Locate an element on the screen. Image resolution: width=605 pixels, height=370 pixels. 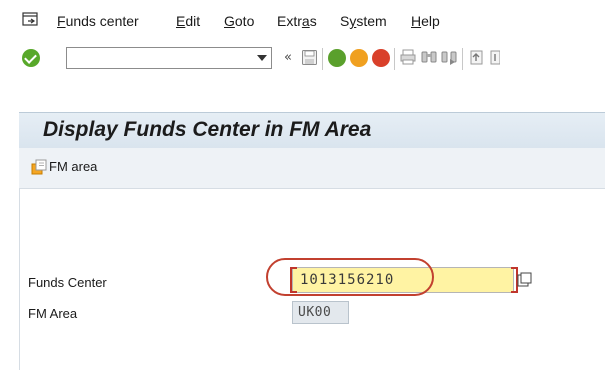
menu-system: System is located at coordinates (363, 21).